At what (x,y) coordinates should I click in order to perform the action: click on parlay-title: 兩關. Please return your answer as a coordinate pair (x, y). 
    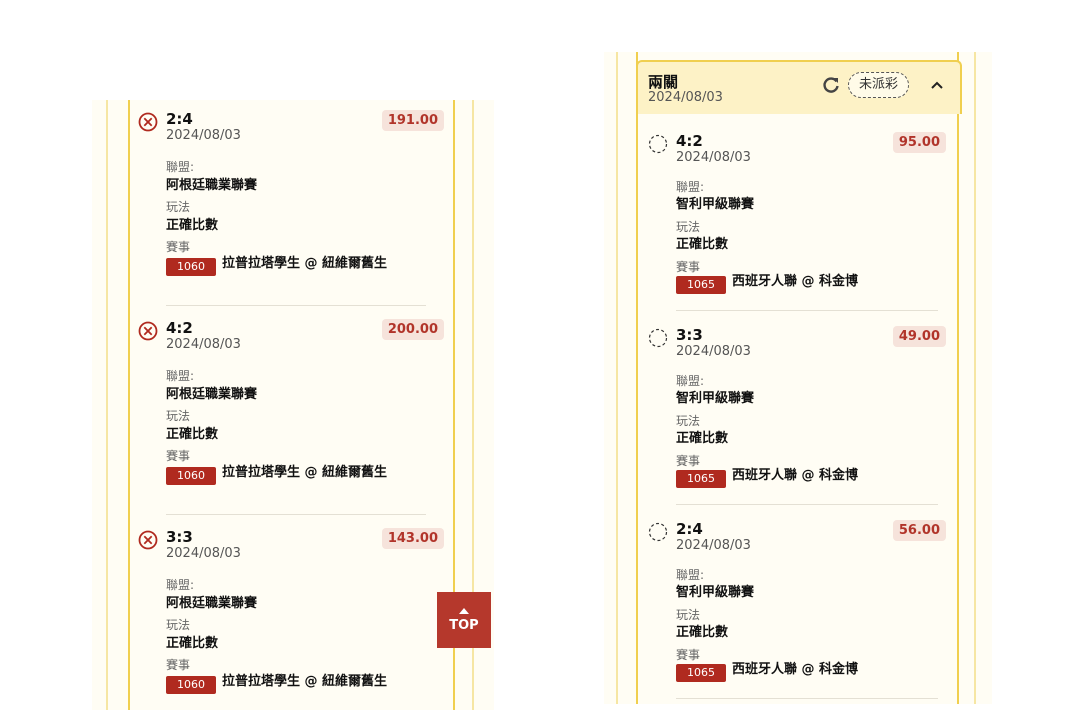
    Looking at the image, I should click on (663, 82).